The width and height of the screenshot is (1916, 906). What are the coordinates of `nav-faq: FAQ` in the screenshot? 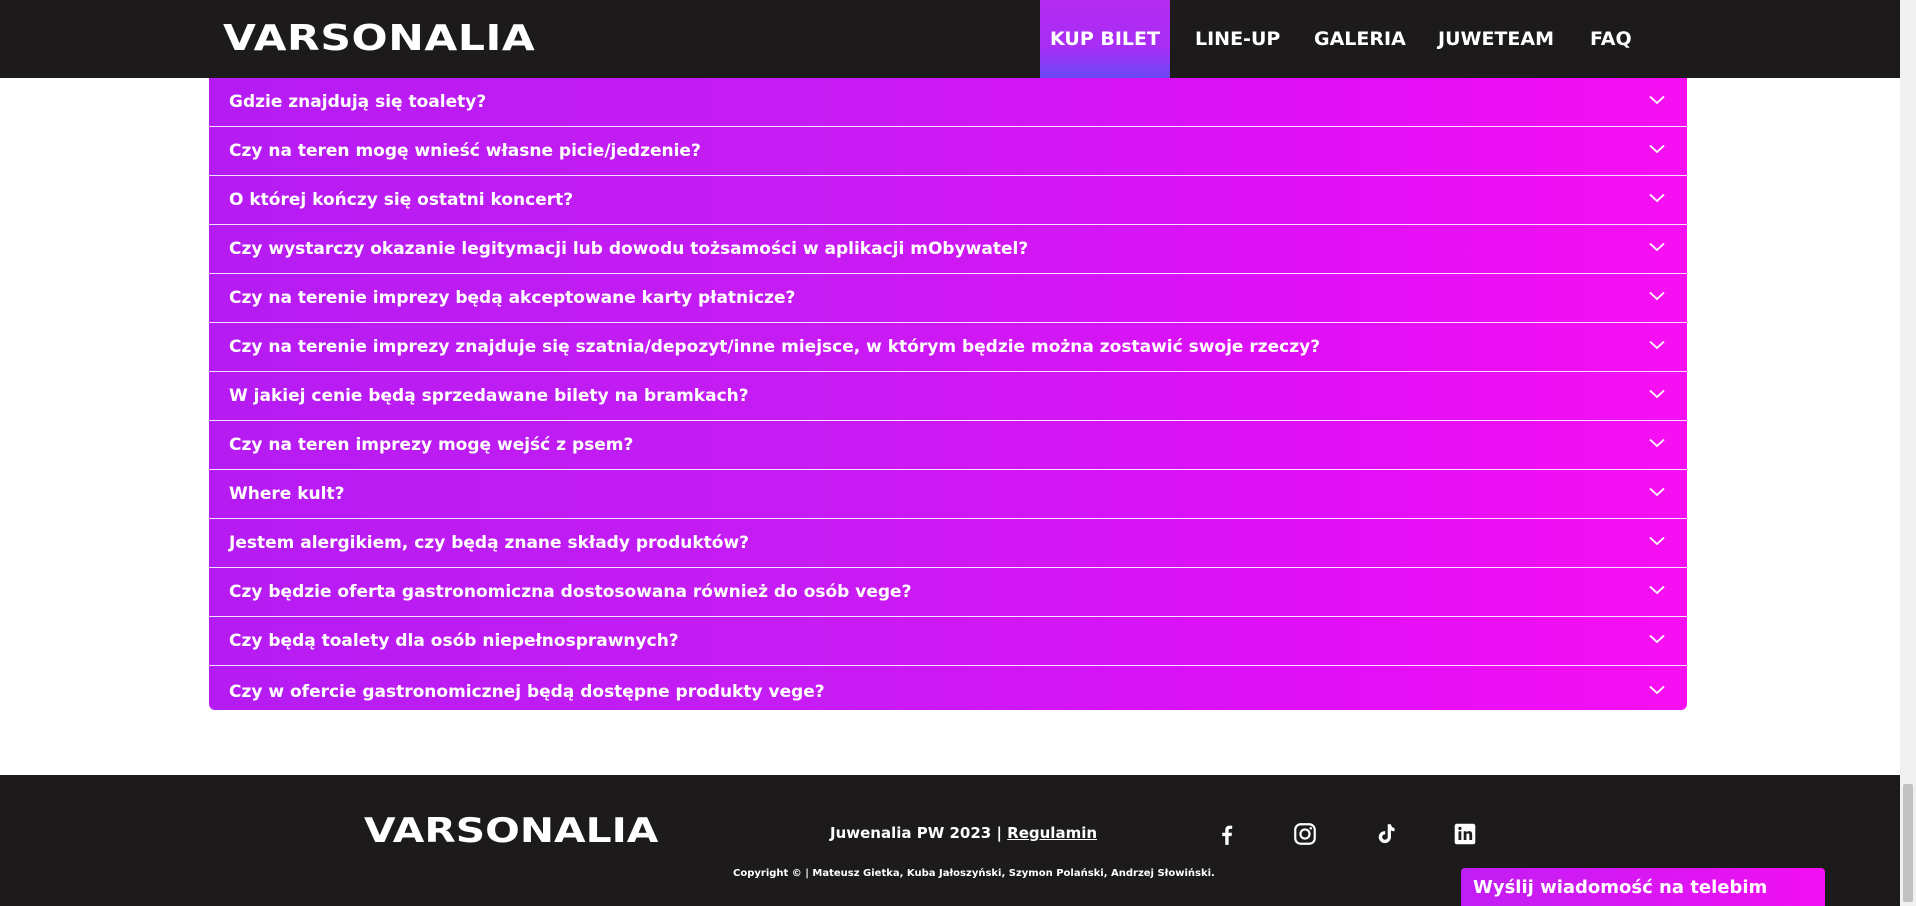 It's located at (1611, 39).